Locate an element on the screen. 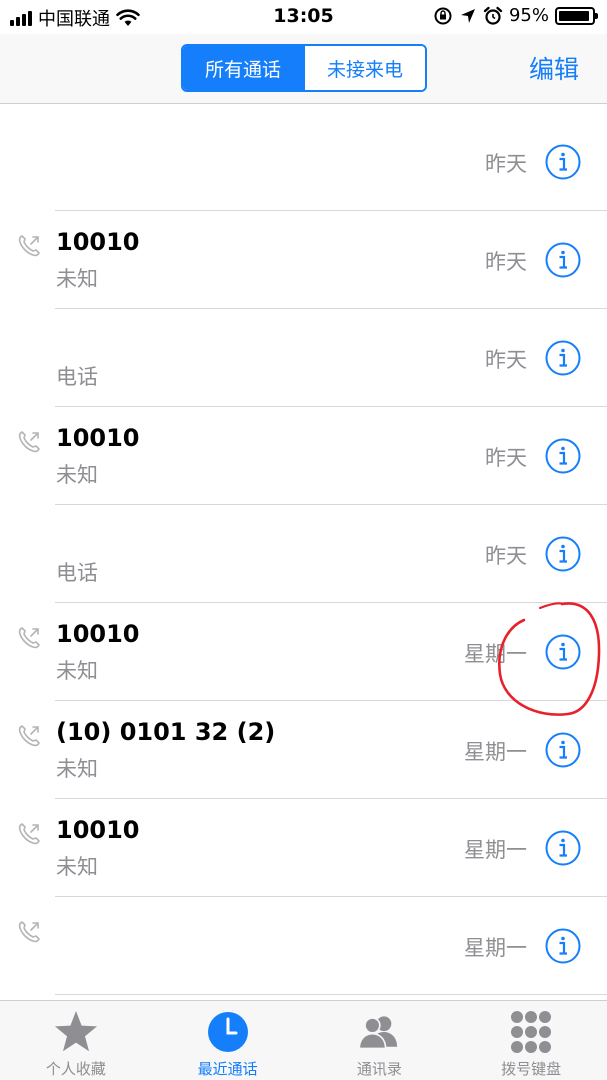  contacts-icon is located at coordinates (379, 1032).